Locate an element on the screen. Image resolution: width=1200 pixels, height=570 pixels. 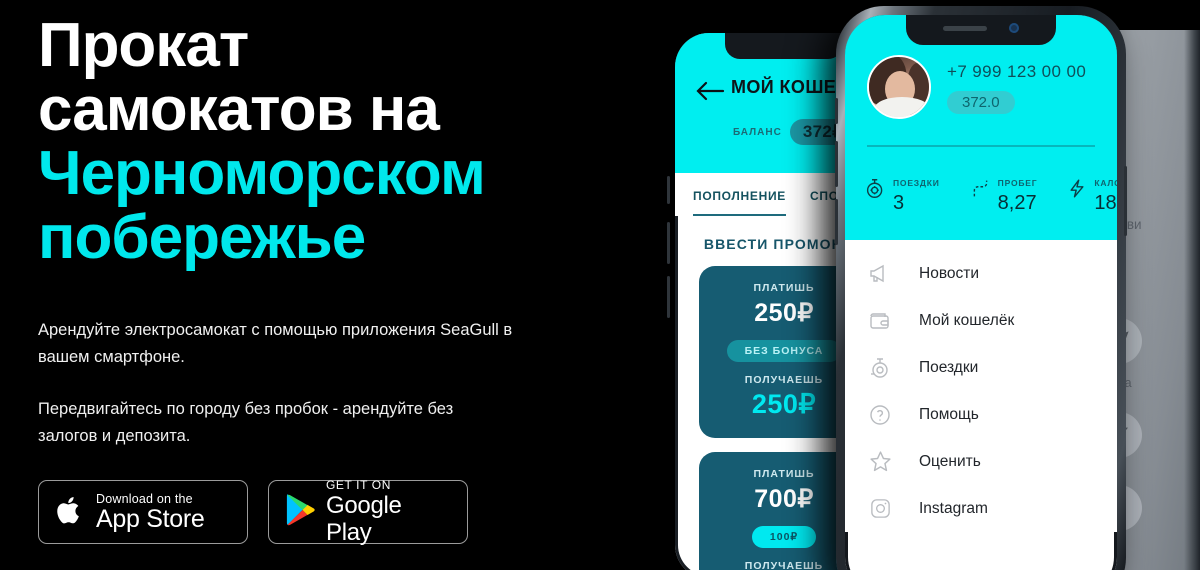
stat-distance-value: 8,27 is located at coordinates (1017, 203).